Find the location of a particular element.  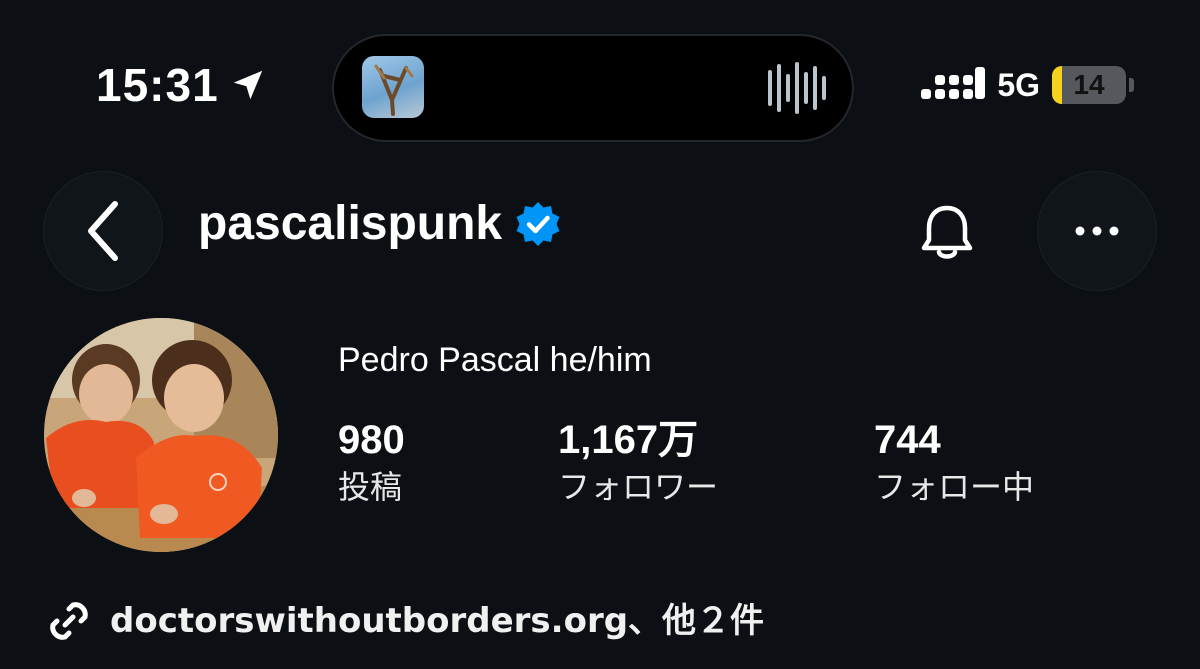

battery-percentage: 14 is located at coordinates (1089, 84).